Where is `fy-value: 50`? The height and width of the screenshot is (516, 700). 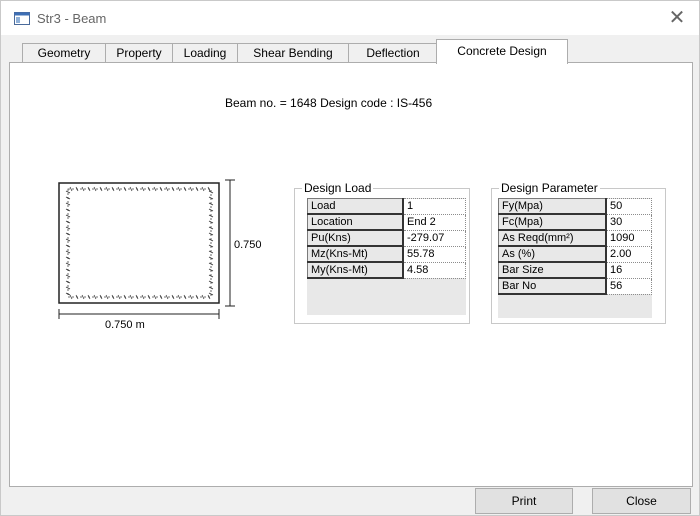
fy-value: 50 is located at coordinates (628, 206).